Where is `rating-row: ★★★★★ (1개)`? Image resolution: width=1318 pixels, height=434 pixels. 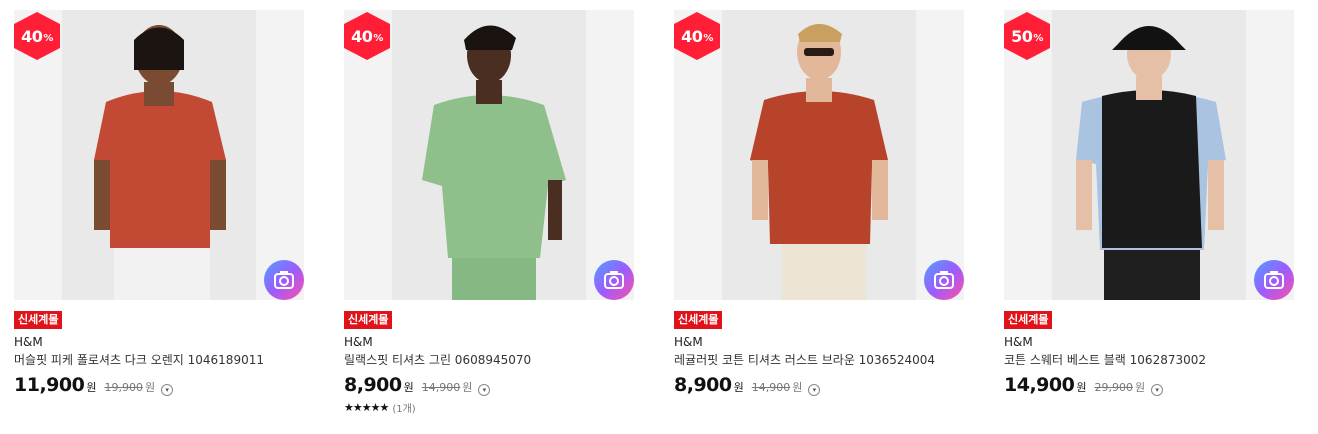 rating-row: ★★★★★ (1개) is located at coordinates (489, 407).